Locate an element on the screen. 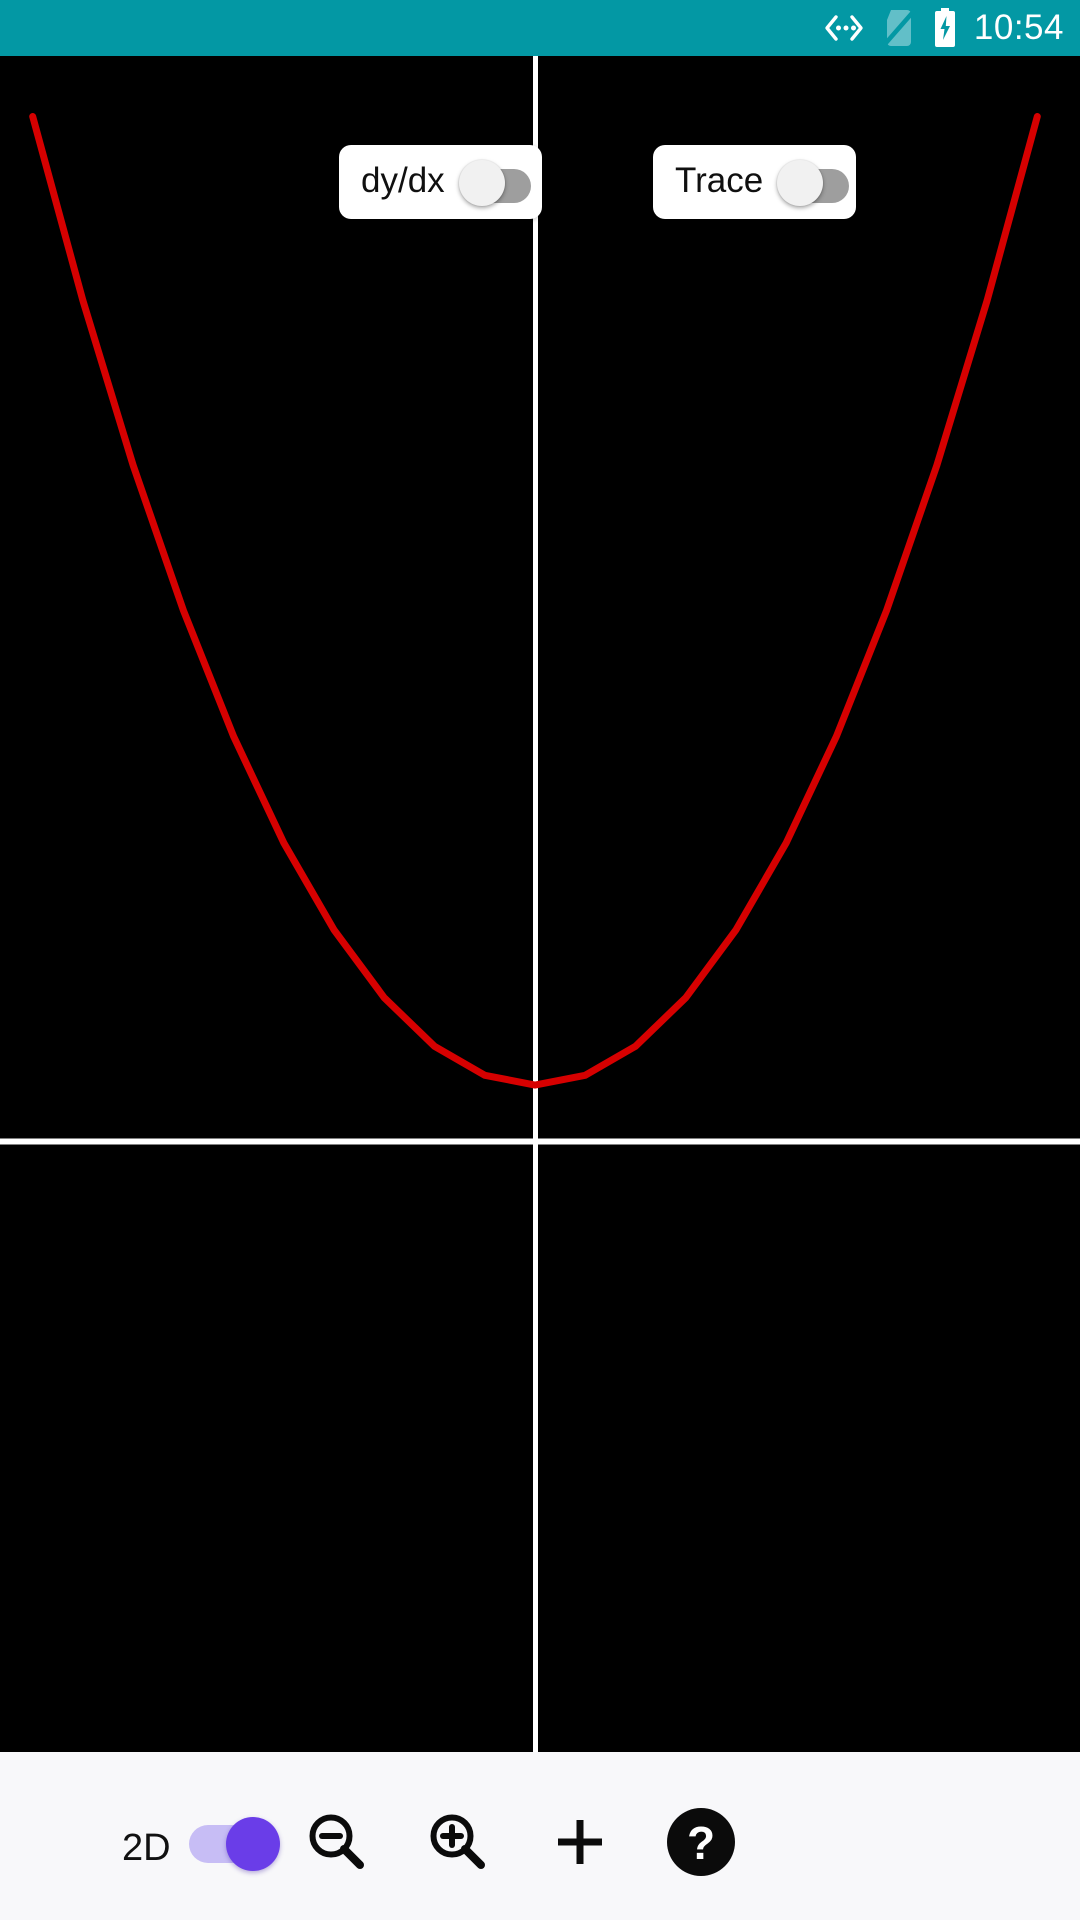  help-button: ? Help is located at coordinates (701, 1842).